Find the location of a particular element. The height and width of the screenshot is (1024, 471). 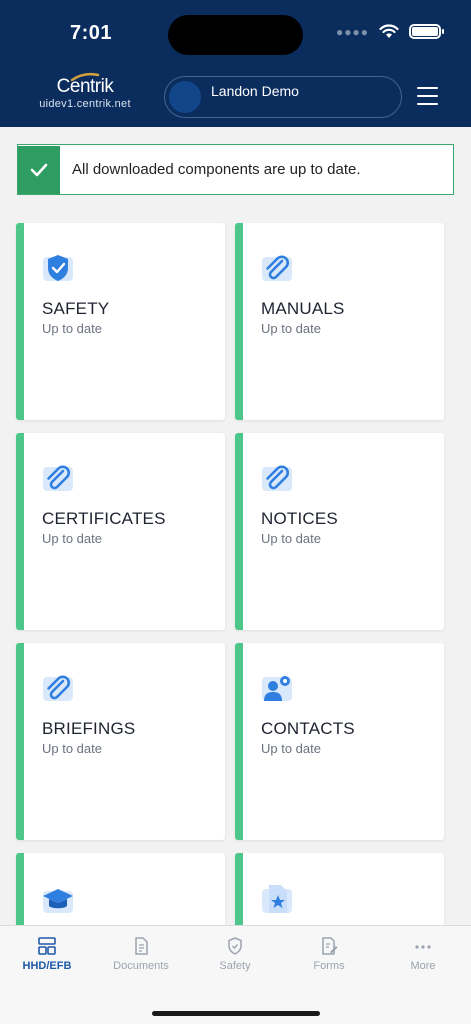

tile-certificates: CERTIFICATES Up to date is located at coordinates (120, 531).